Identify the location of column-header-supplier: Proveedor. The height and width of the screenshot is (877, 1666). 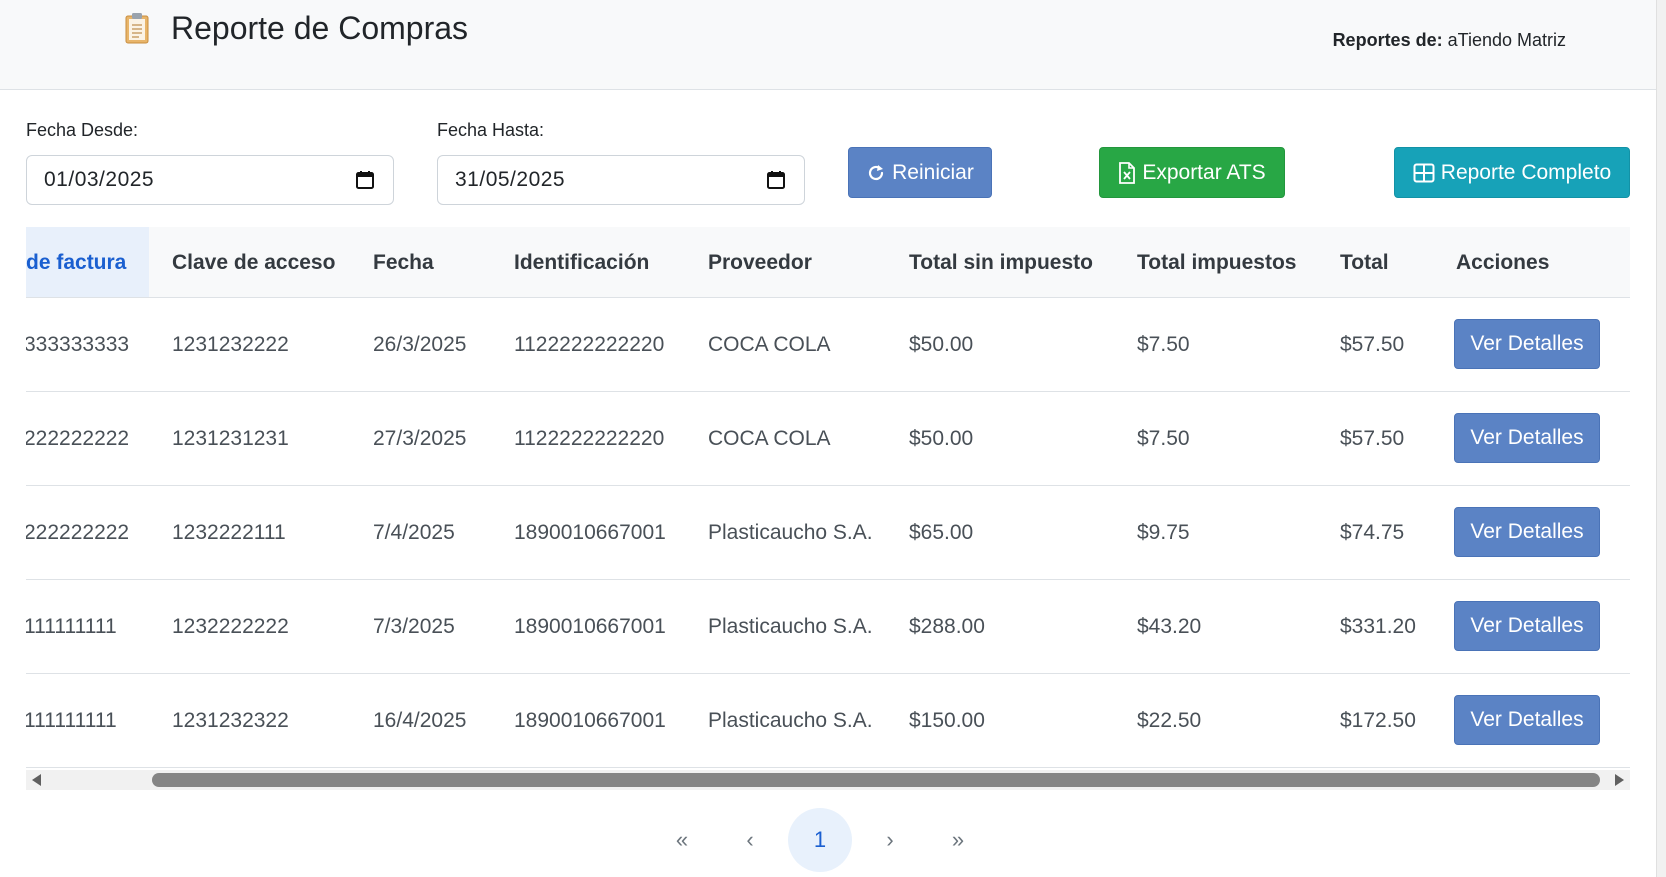
(760, 263).